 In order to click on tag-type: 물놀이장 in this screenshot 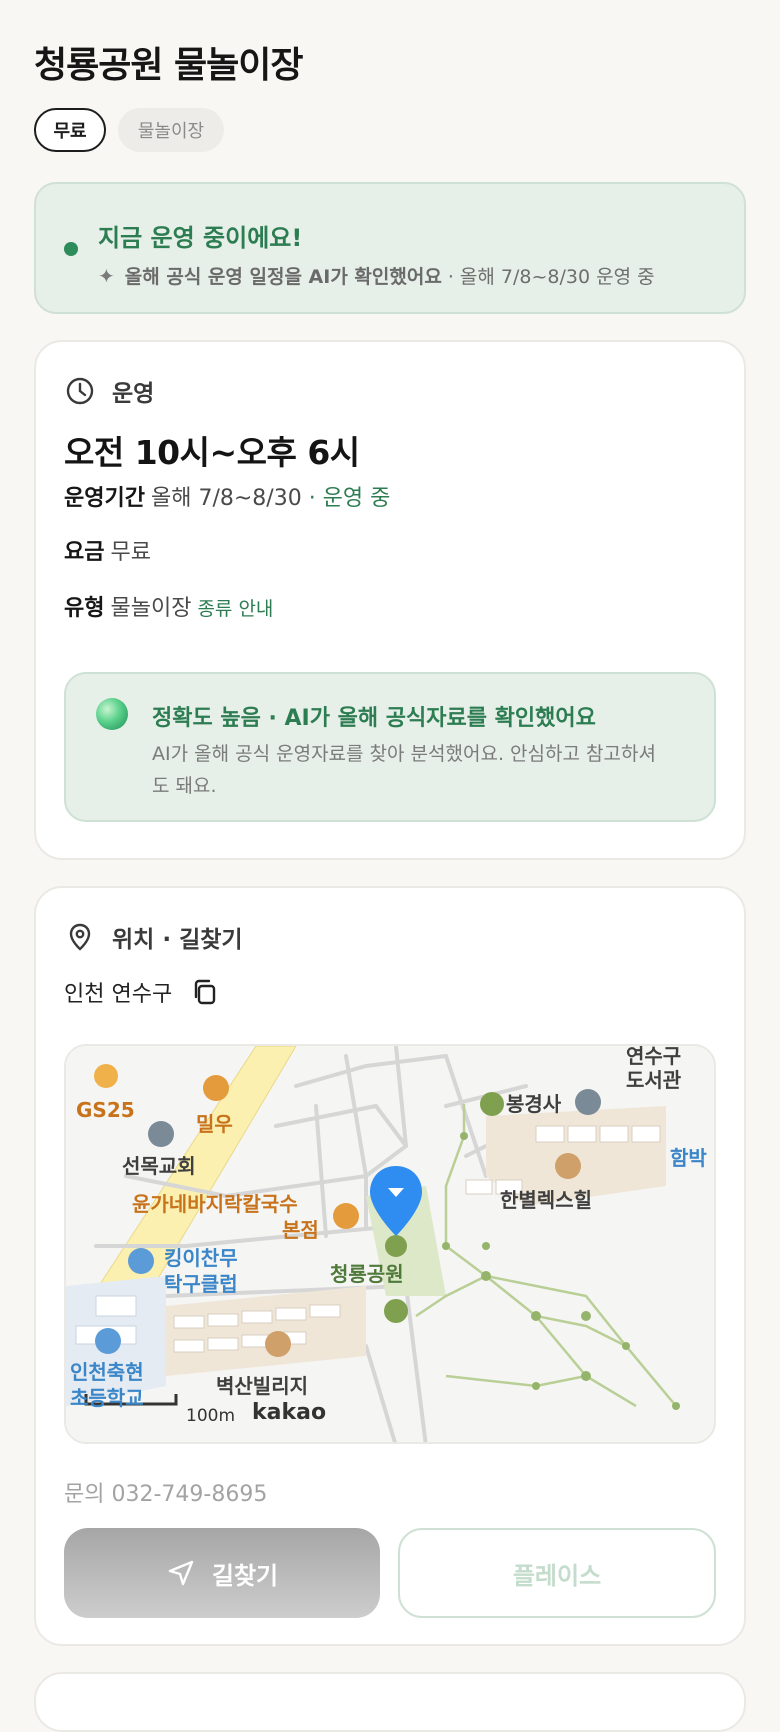, I will do `click(171, 130)`.